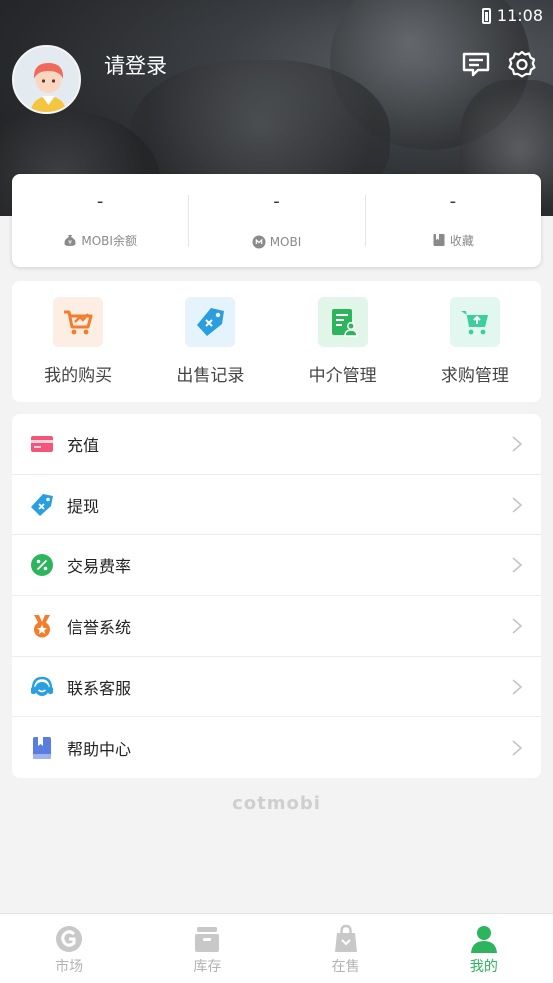  I want to click on mobi-coin-icon, so click(259, 241).